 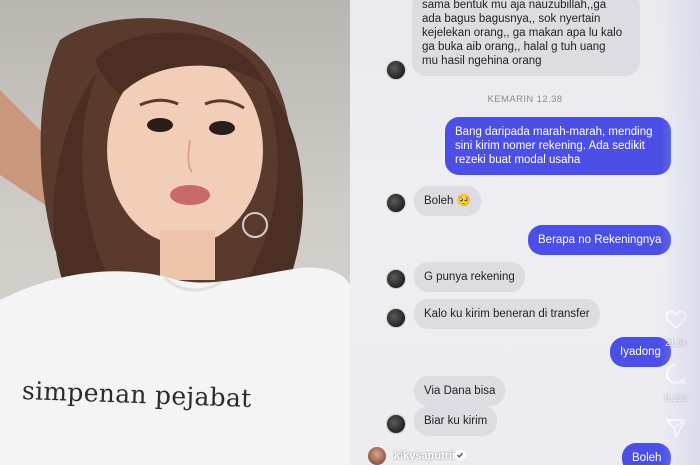 I want to click on like-count: 21.5k, so click(x=676, y=343).